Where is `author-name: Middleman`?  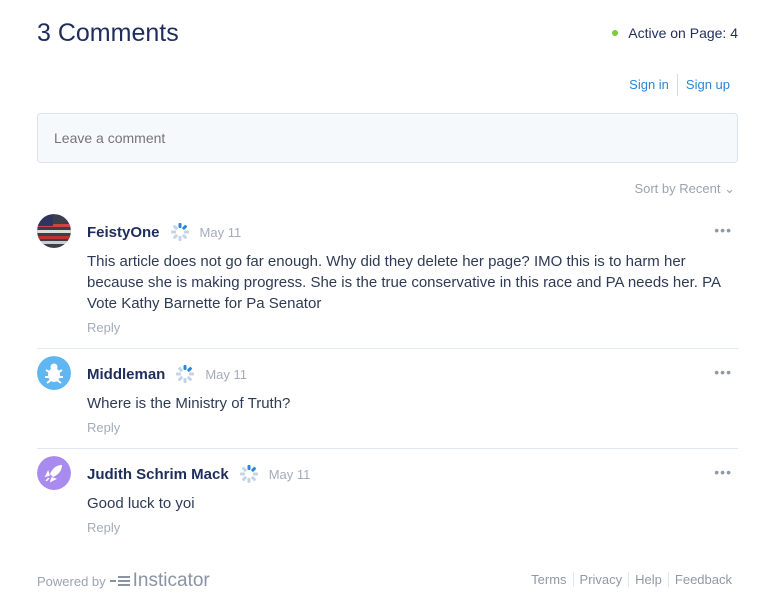
author-name: Middleman is located at coordinates (126, 374).